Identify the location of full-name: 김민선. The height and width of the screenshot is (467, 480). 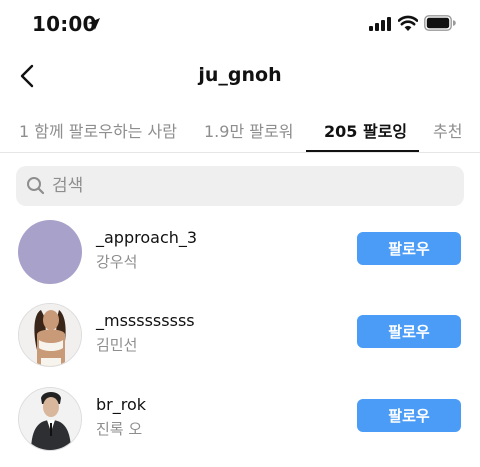
(117, 345).